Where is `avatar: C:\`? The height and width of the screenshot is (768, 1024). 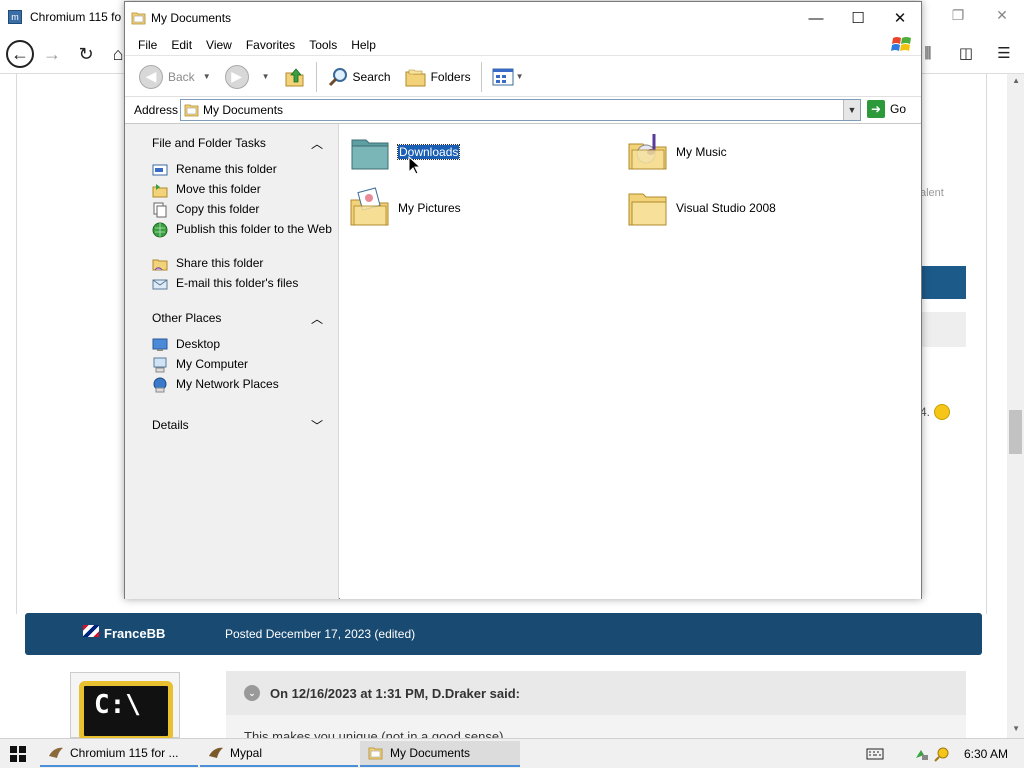 avatar: C:\ is located at coordinates (125, 706).